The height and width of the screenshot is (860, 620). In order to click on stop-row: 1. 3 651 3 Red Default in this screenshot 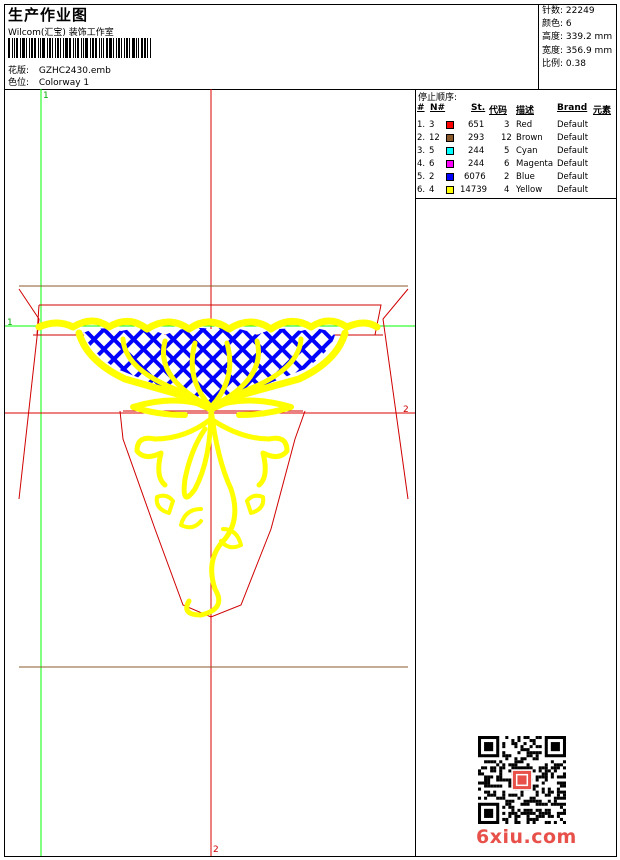, I will do `click(503, 125)`.